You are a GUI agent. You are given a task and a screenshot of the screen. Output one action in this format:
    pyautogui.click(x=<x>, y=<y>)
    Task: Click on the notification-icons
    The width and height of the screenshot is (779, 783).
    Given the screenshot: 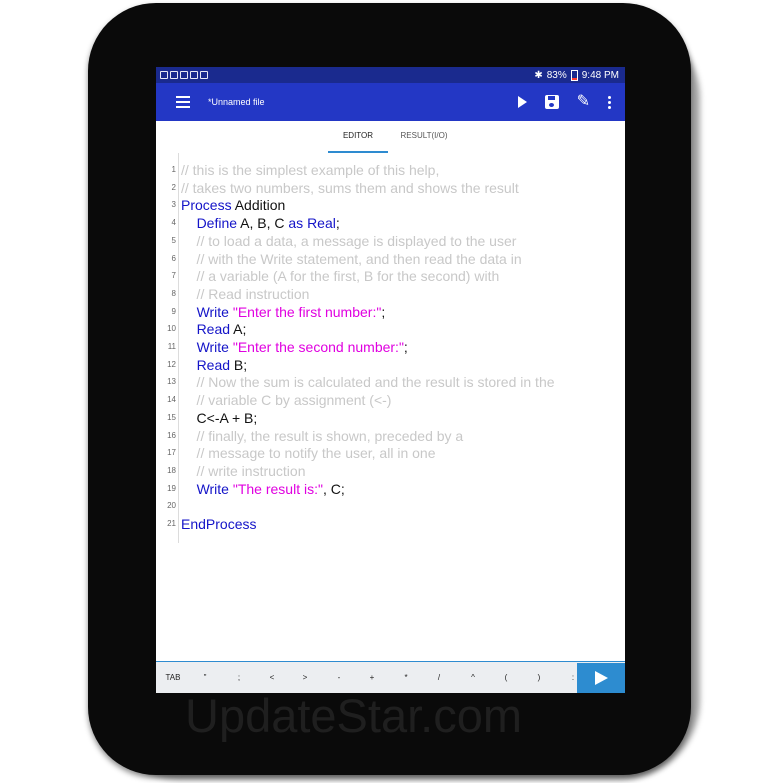 What is the action you would take?
    pyautogui.click(x=182, y=75)
    